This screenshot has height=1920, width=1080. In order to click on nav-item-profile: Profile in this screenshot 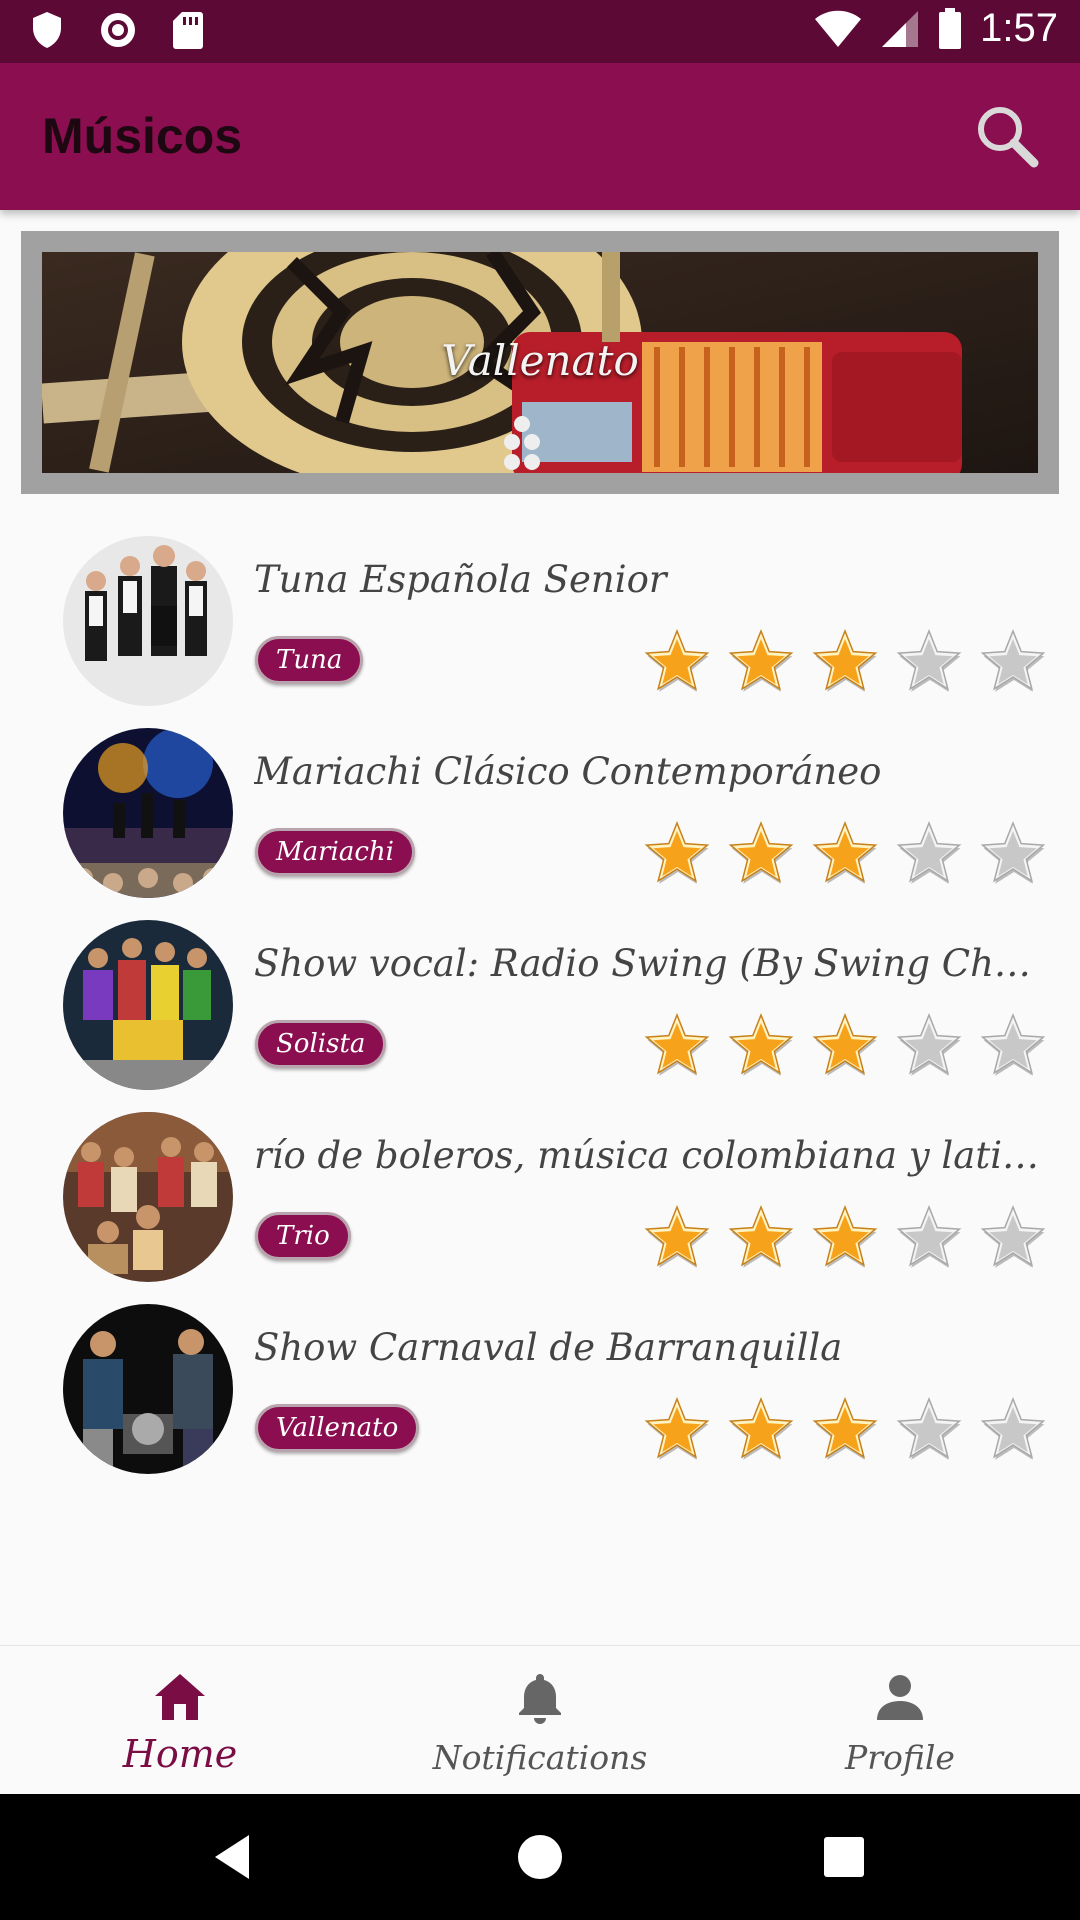, I will do `click(900, 1720)`.